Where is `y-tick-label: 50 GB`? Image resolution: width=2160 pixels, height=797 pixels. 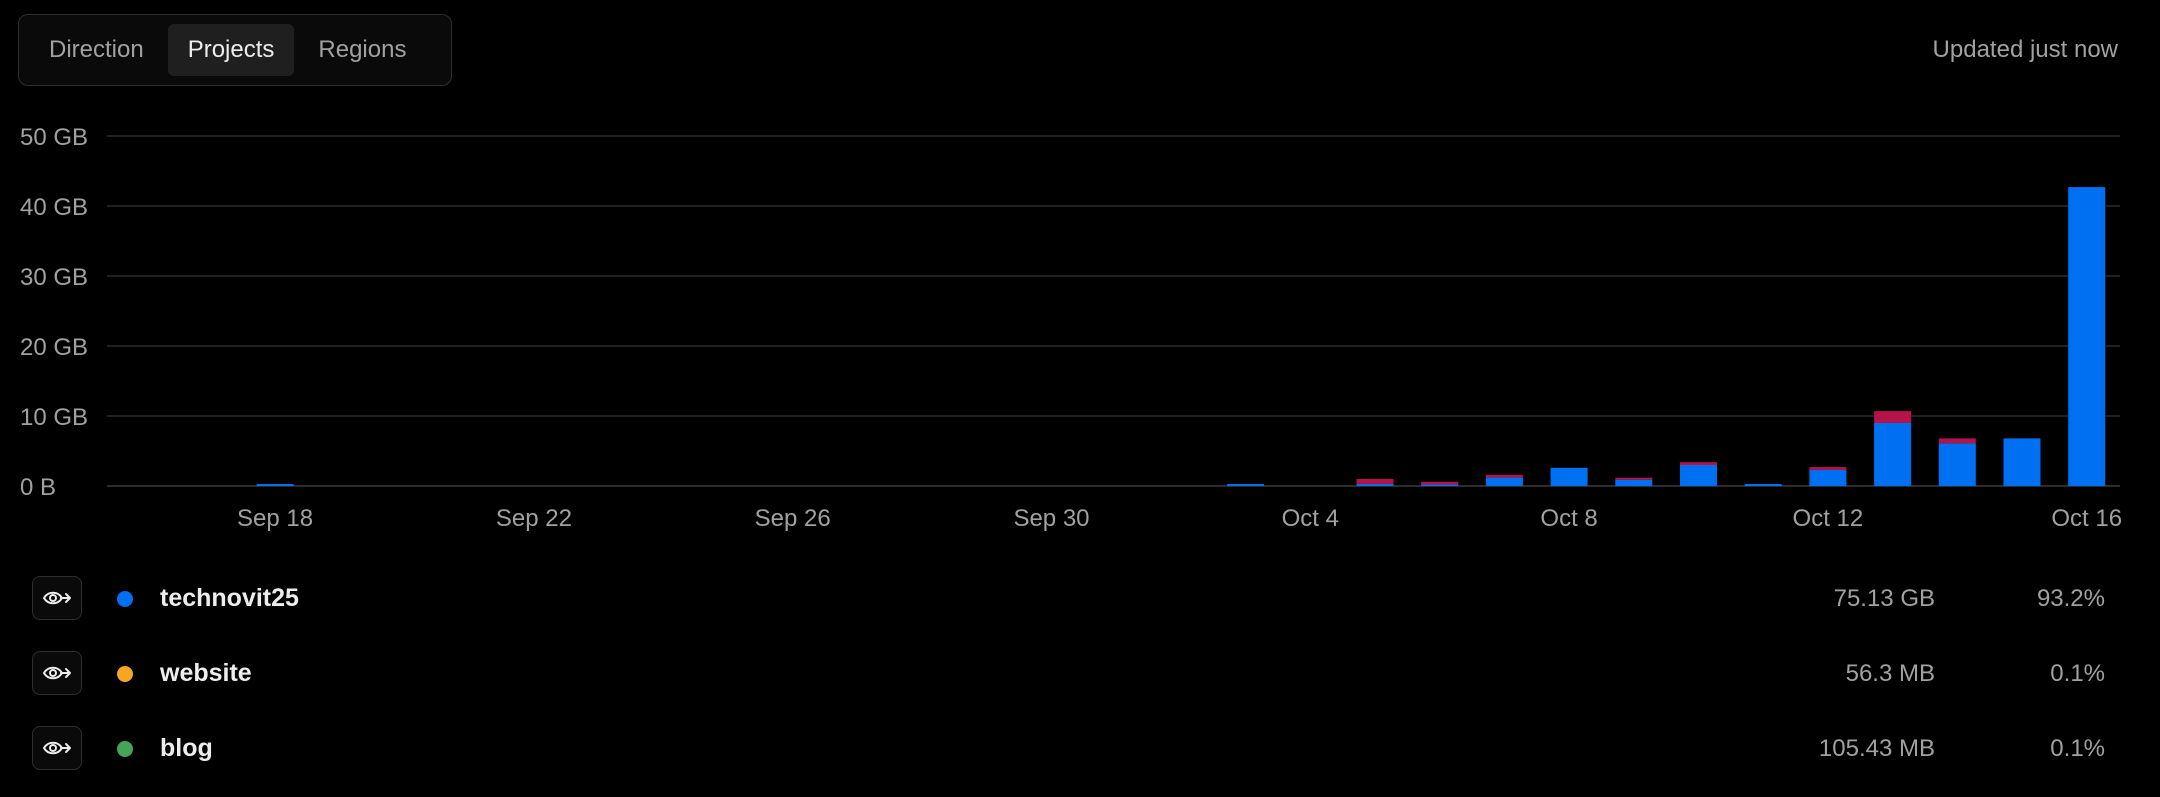 y-tick-label: 50 GB is located at coordinates (54, 137).